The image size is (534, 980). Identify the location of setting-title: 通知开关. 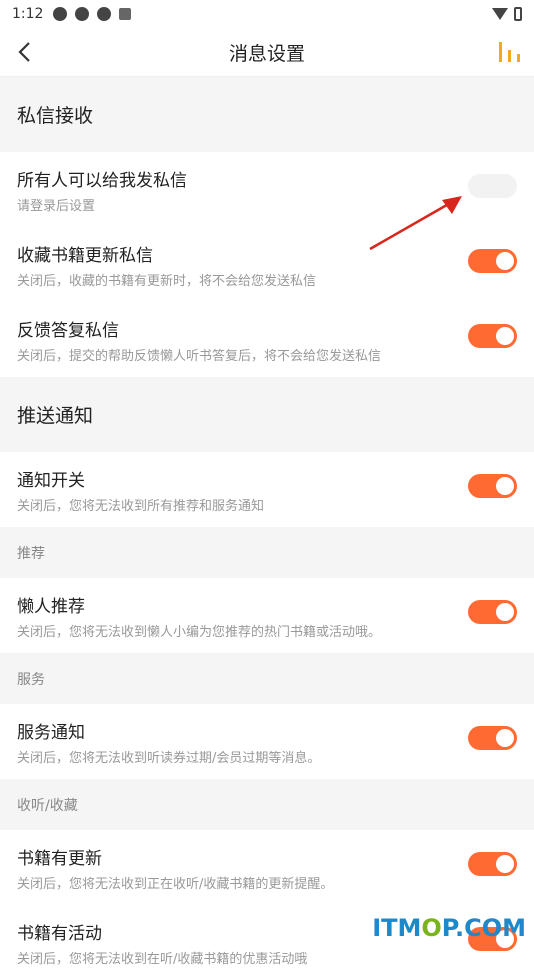
(51, 481).